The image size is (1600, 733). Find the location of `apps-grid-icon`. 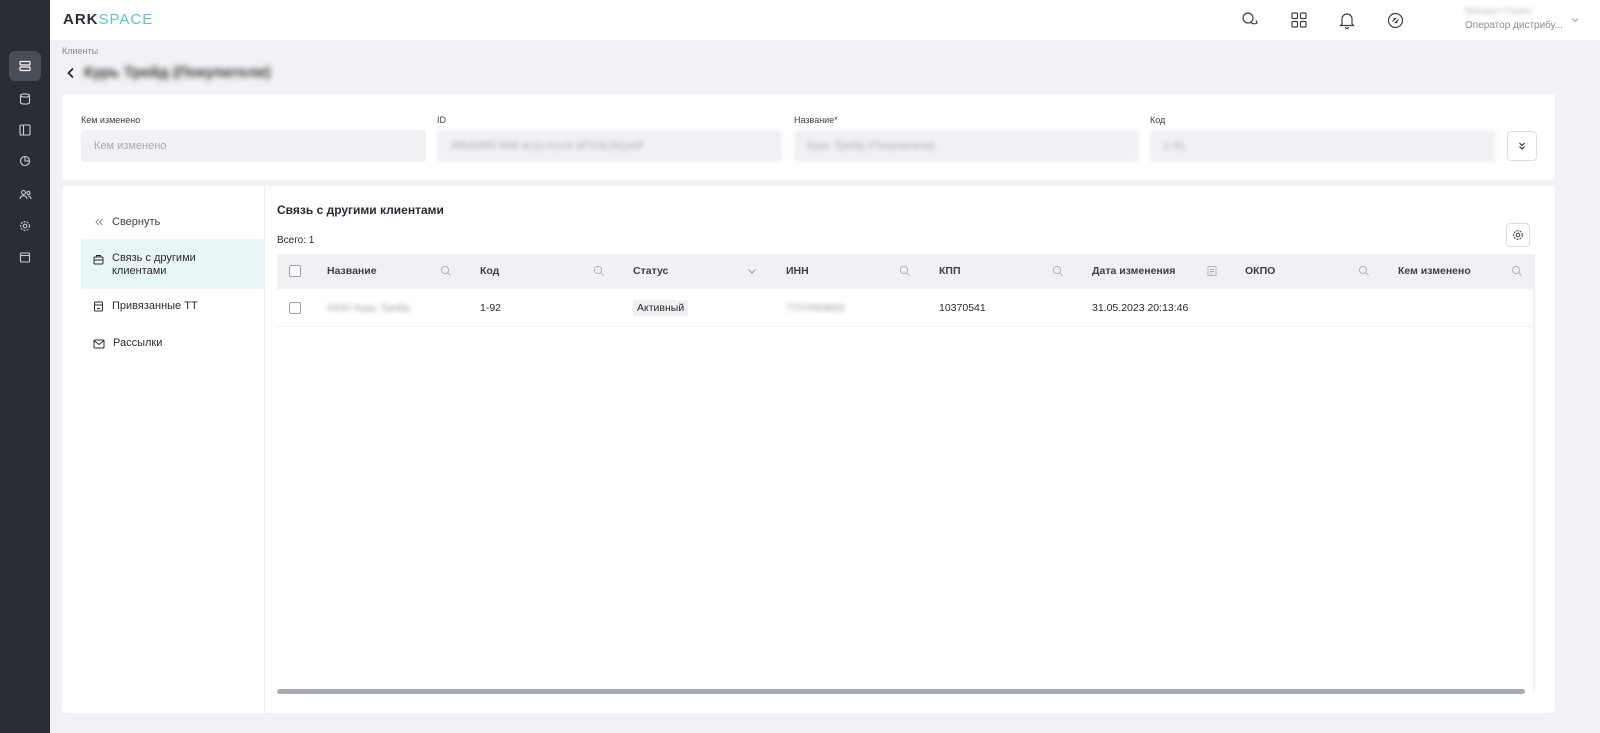

apps-grid-icon is located at coordinates (1299, 20).